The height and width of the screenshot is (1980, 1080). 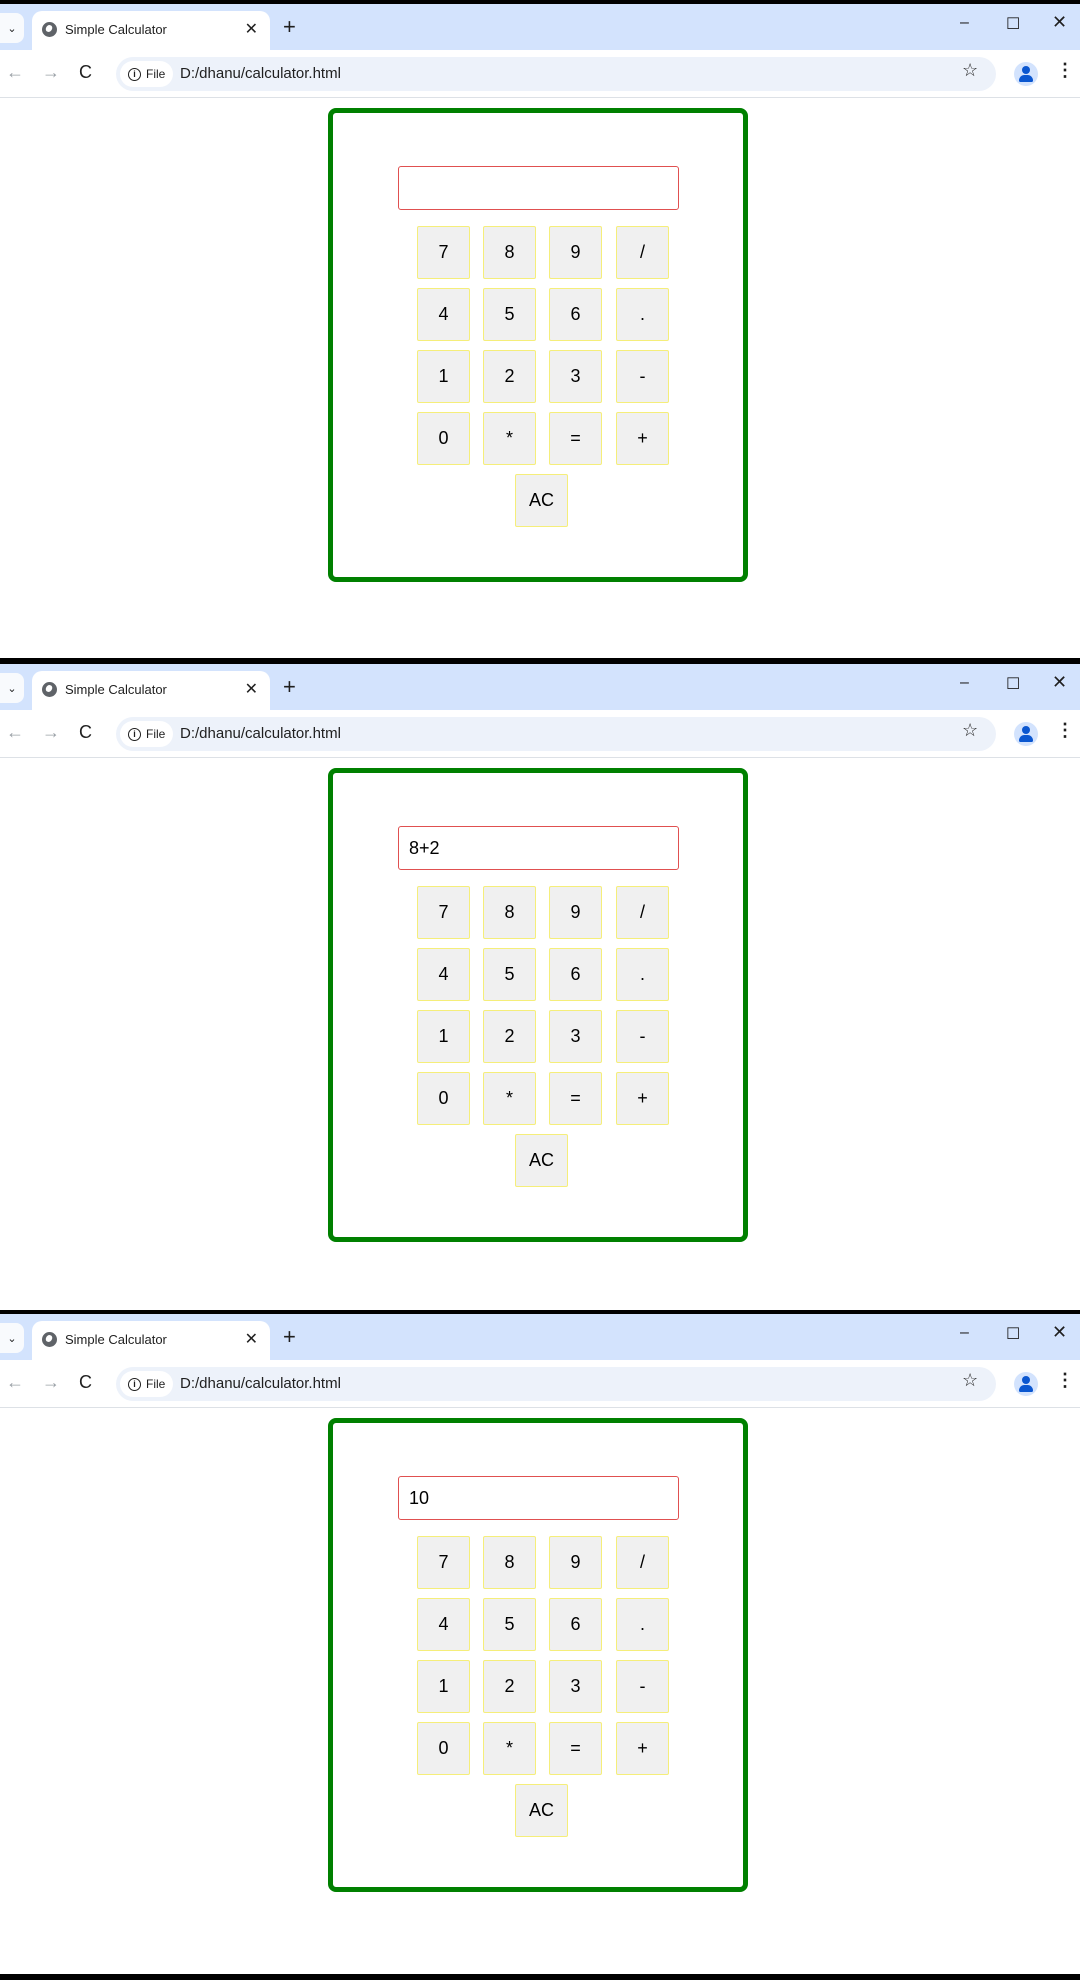 I want to click on calculator-display: 8+2, so click(x=538, y=848).